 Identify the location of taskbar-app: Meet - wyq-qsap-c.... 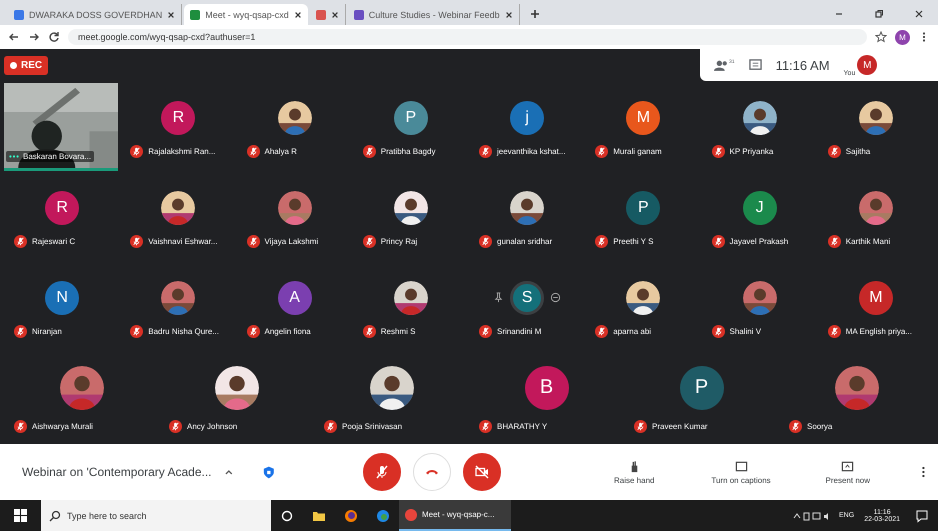
(455, 515).